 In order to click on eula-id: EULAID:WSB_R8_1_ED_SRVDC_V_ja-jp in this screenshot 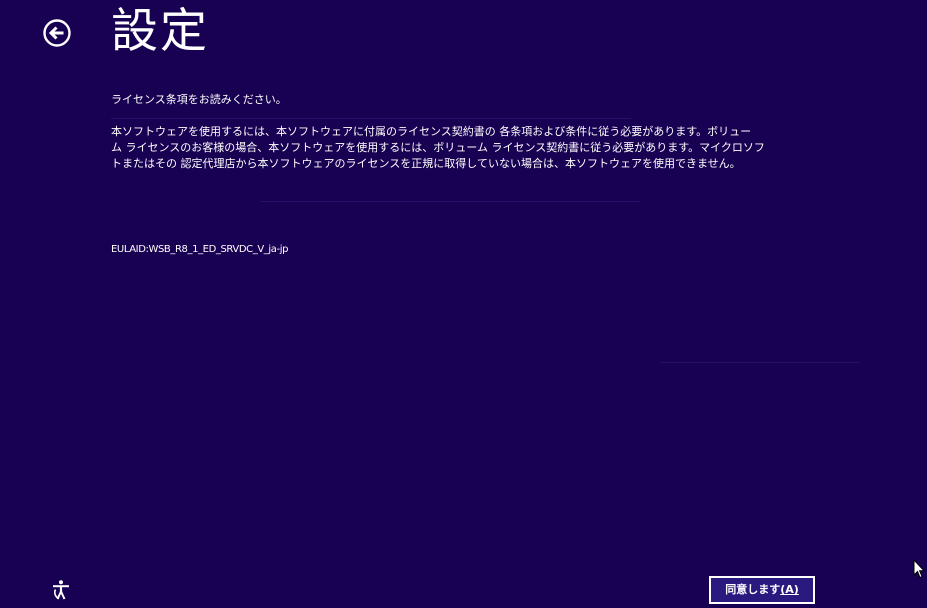, I will do `click(200, 249)`.